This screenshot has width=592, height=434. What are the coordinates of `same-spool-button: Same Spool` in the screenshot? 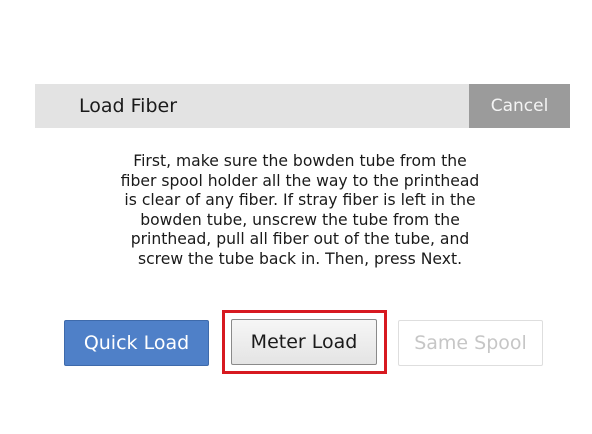 It's located at (470, 343).